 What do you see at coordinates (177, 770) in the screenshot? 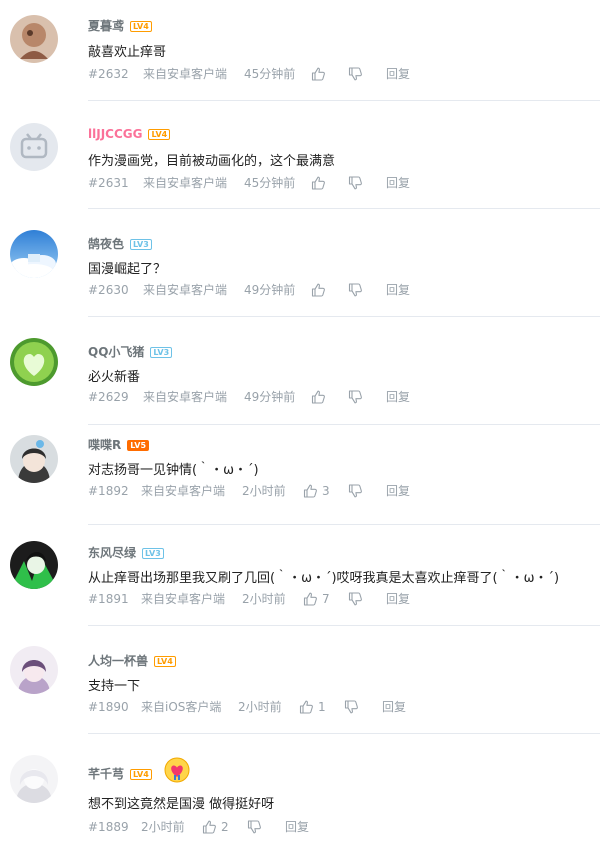
I see `heart-badge-icon` at bounding box center [177, 770].